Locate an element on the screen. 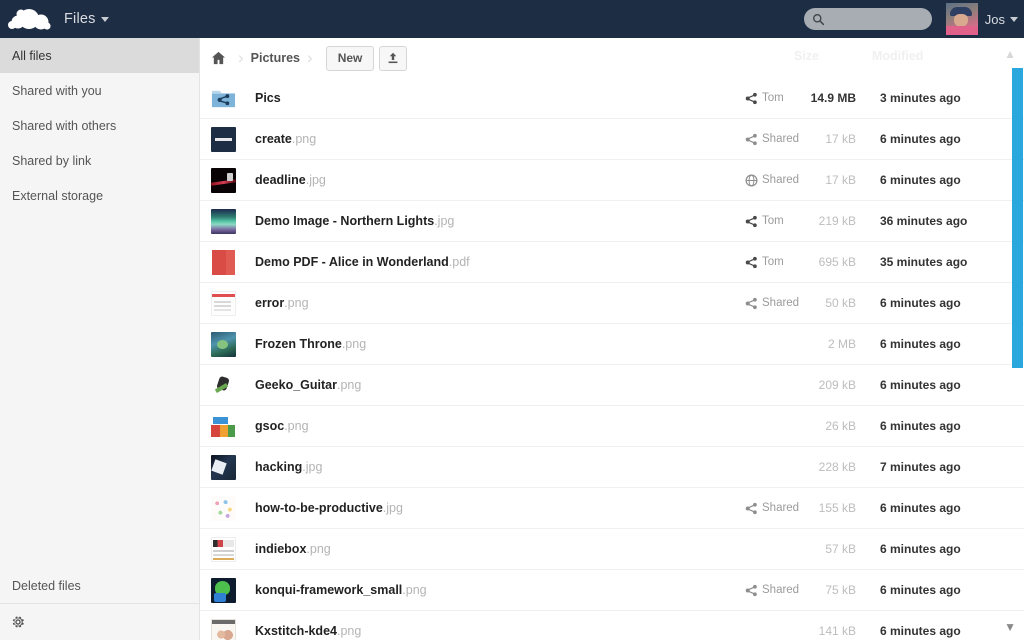 This screenshot has width=1024, height=640. file-name-base: gsoc is located at coordinates (270, 426).